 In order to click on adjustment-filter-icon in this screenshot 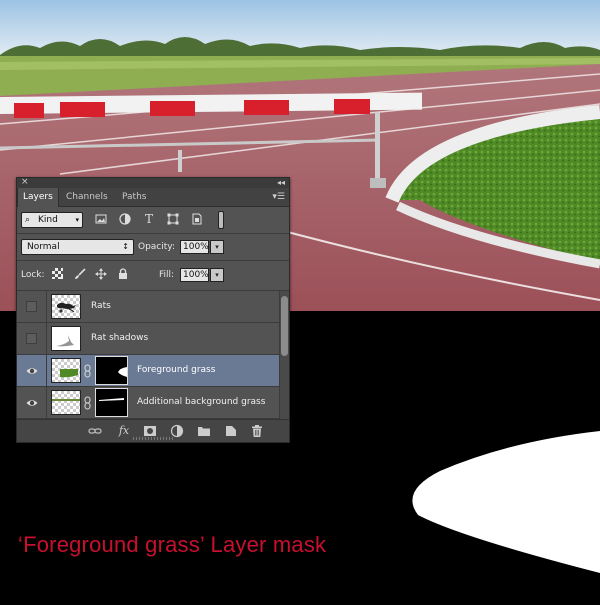, I will do `click(125, 219)`.